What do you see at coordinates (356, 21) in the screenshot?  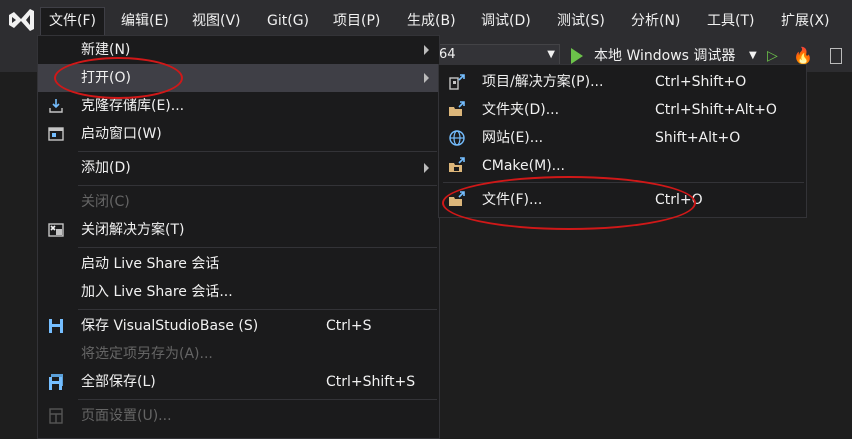 I see `menu-project: 项目(P)` at bounding box center [356, 21].